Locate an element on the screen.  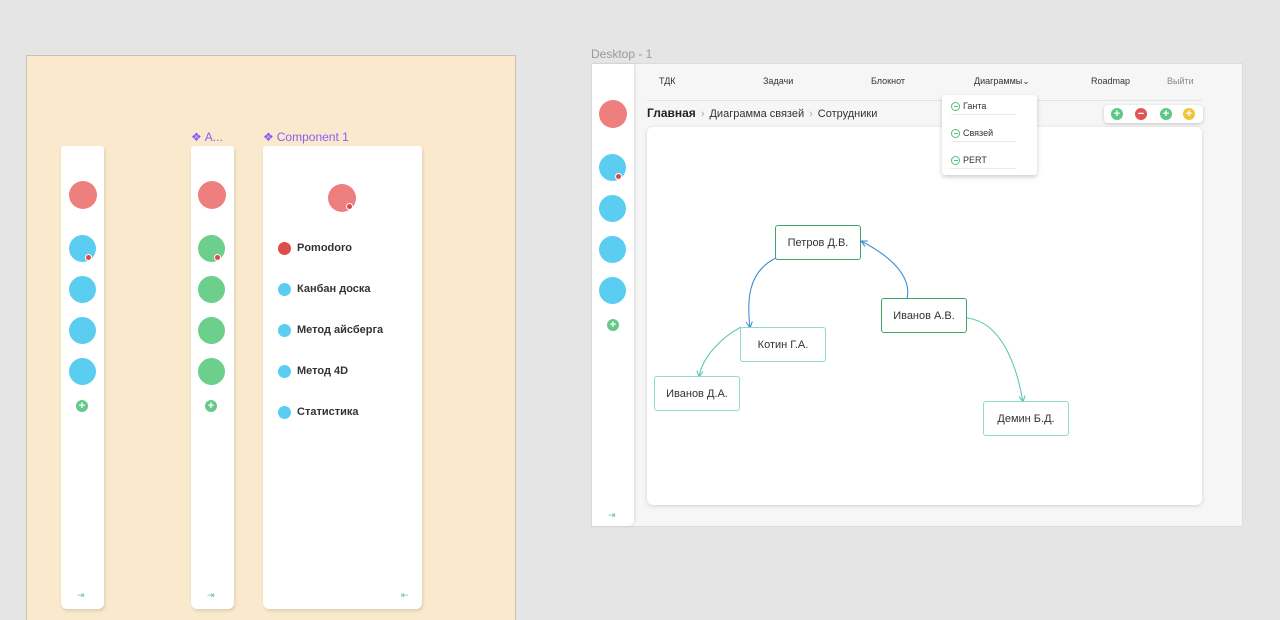
frame-title: Desktop - 1 is located at coordinates (622, 54).